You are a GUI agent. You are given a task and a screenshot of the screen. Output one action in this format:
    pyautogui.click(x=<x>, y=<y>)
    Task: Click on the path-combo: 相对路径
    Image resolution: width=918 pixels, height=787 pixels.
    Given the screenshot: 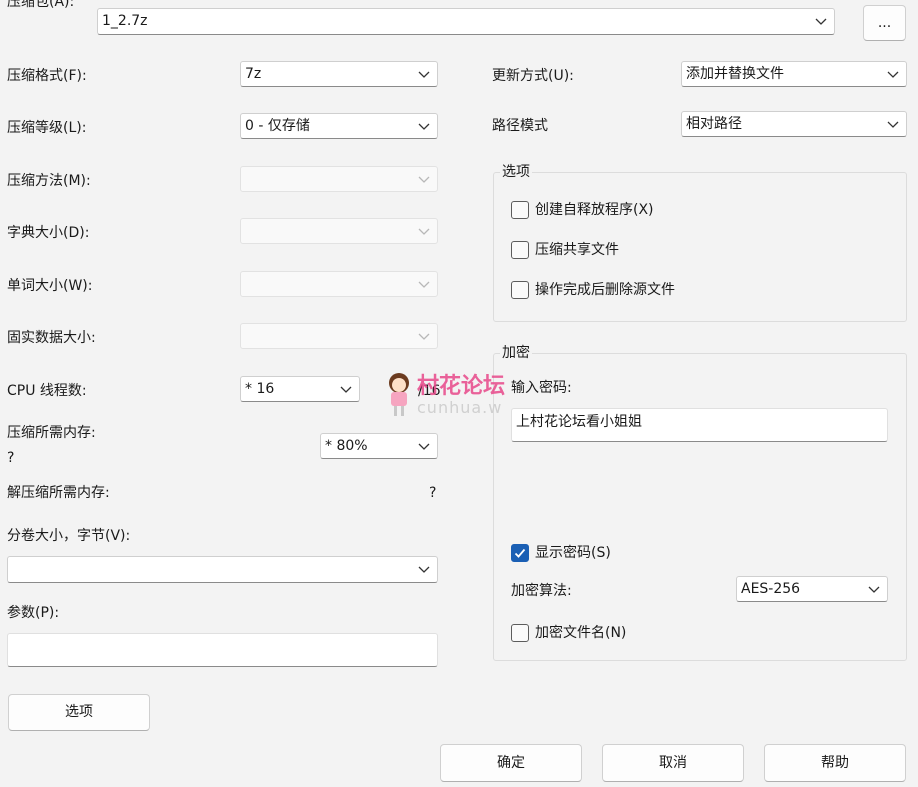 What is the action you would take?
    pyautogui.click(x=794, y=124)
    